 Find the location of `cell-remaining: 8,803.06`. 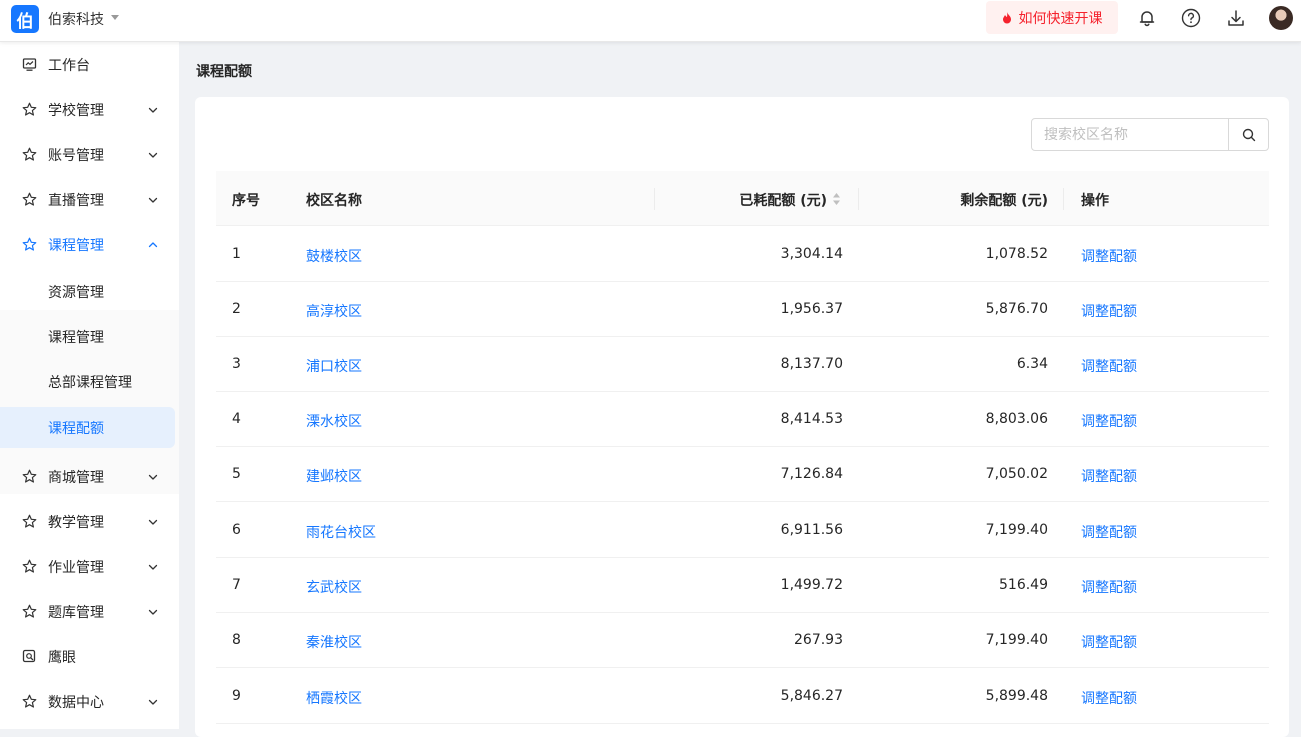

cell-remaining: 8,803.06 is located at coordinates (1016, 419).